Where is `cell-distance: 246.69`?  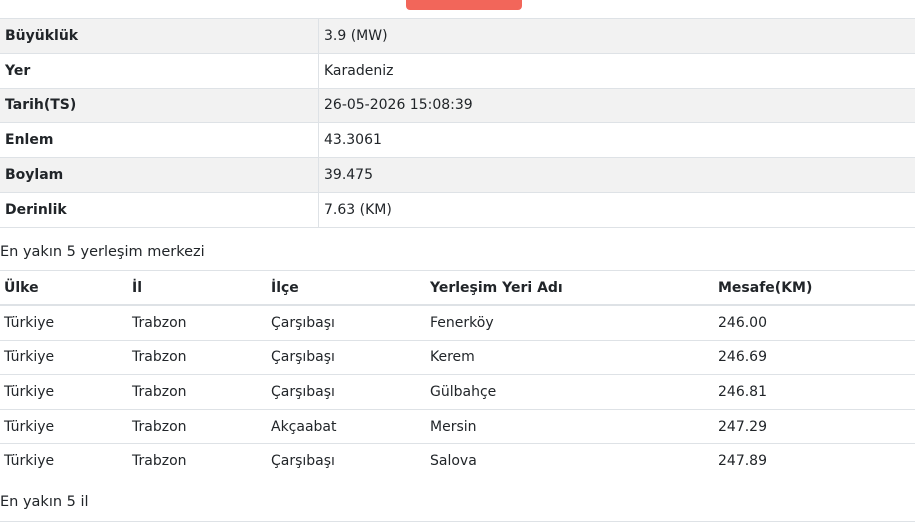
cell-distance: 246.69 is located at coordinates (814, 357).